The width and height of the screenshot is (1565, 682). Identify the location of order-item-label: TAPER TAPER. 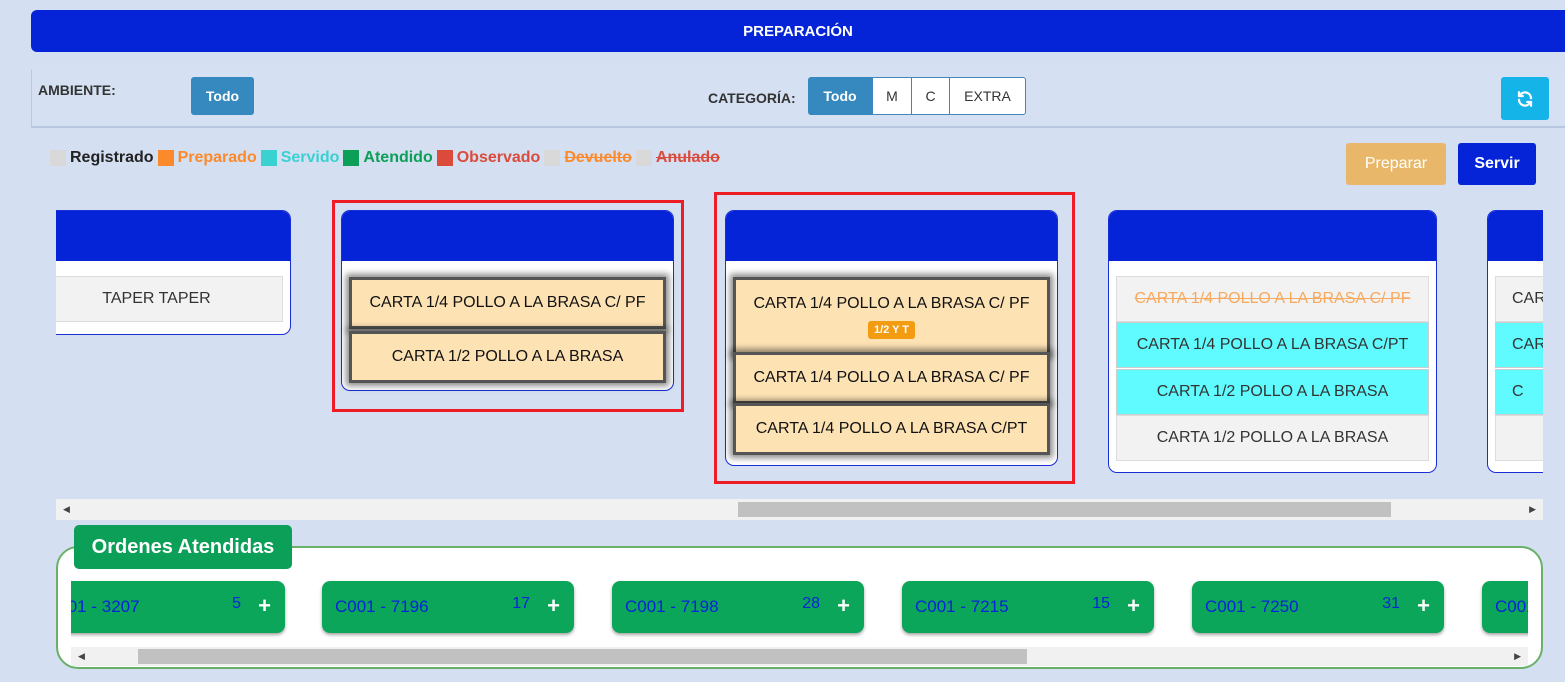
(156, 298).